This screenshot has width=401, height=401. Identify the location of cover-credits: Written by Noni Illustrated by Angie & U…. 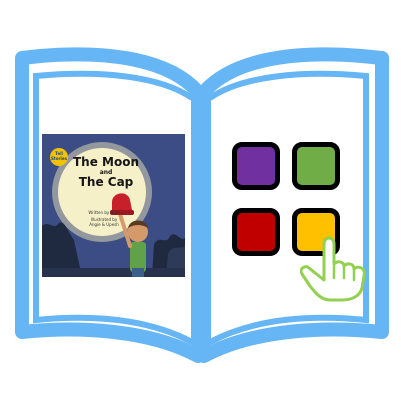
(104, 218).